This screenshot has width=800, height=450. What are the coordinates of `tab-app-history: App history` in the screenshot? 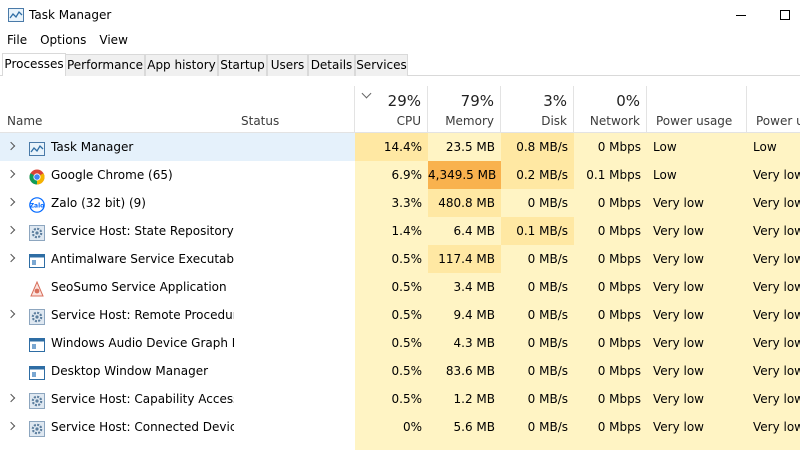 It's located at (181, 65).